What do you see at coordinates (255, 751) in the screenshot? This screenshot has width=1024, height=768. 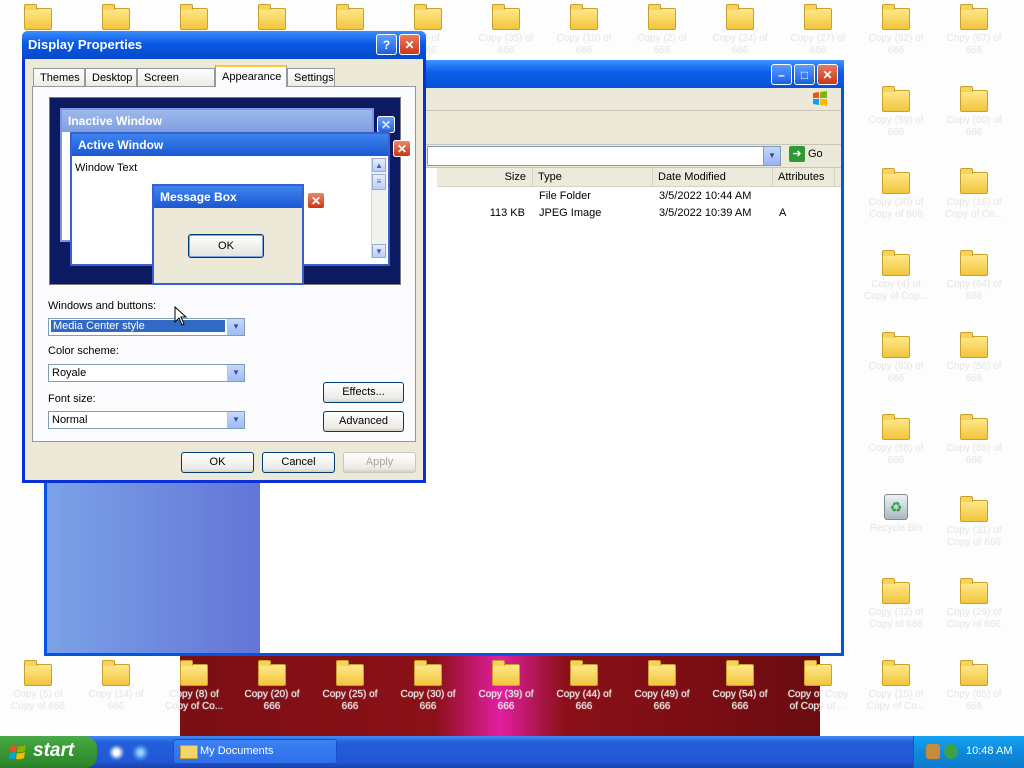 I see `taskbar-my-documents: My Documents` at bounding box center [255, 751].